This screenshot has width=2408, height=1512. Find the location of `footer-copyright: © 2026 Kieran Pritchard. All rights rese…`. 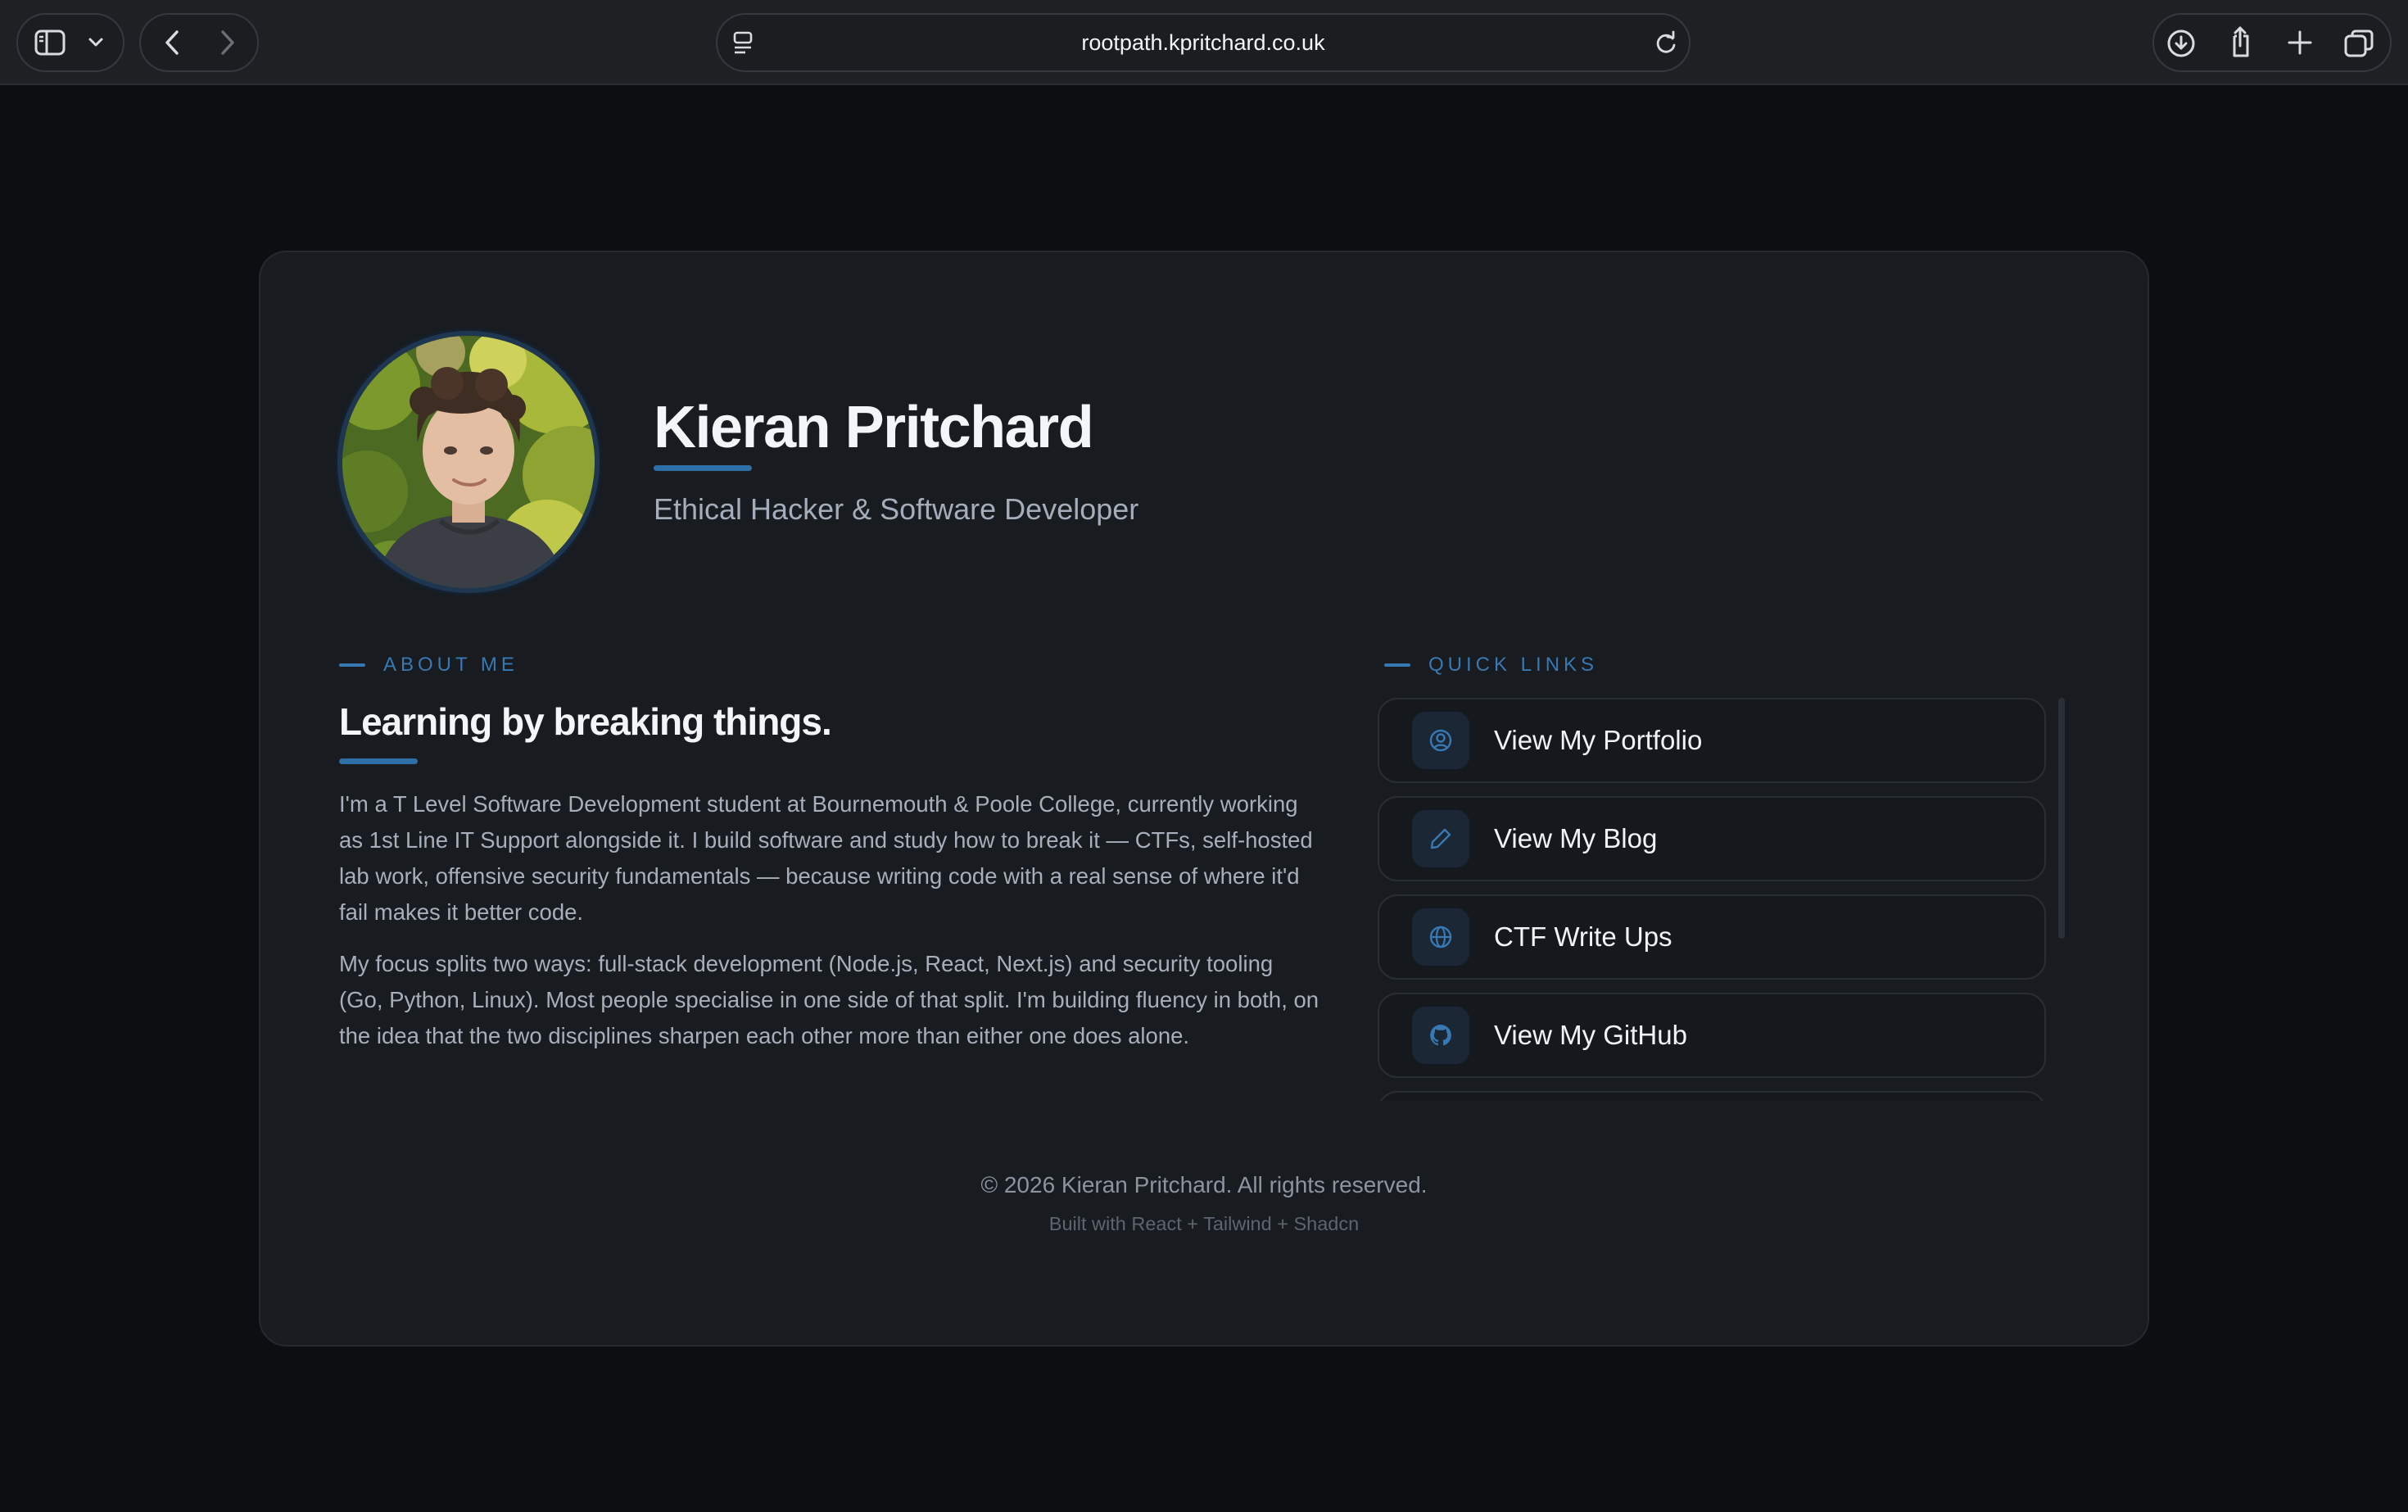

footer-copyright: © 2026 Kieran Pritchard. All rights rese… is located at coordinates (1204, 1184).